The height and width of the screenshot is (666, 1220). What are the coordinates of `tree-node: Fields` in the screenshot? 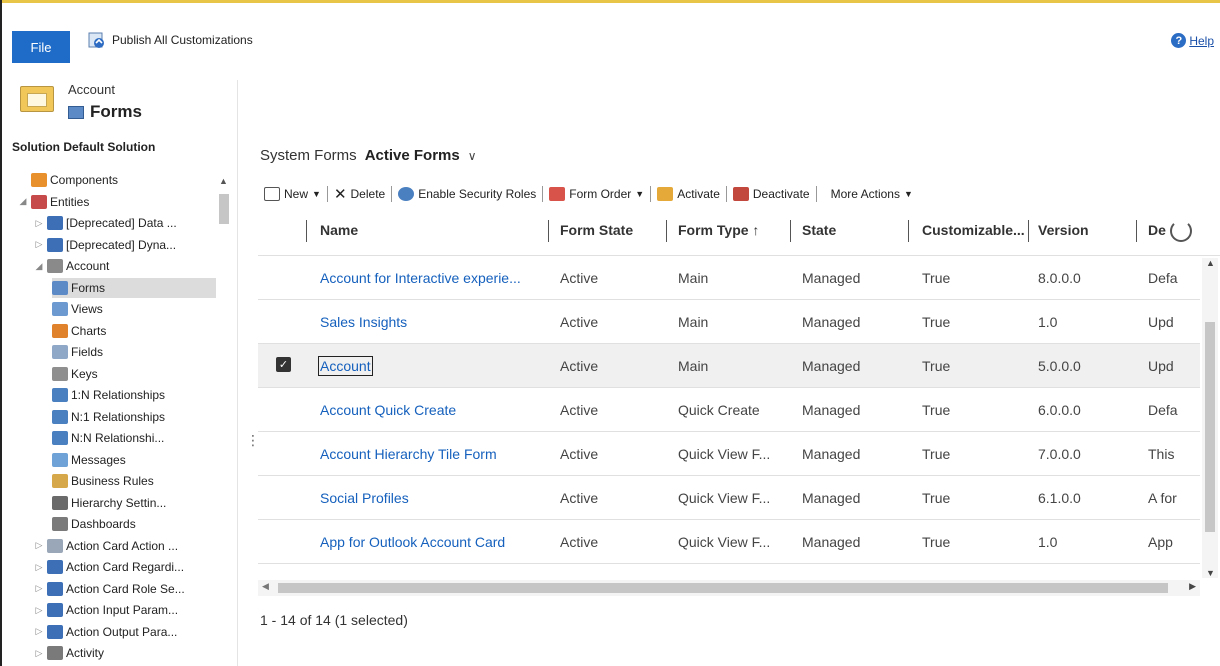 It's located at (77, 352).